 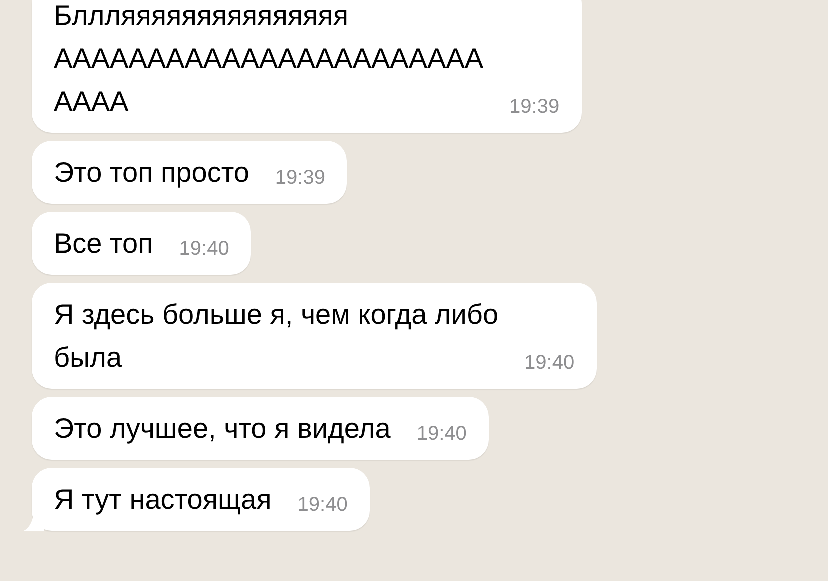 I want to click on message-text: Все топ, so click(x=104, y=244).